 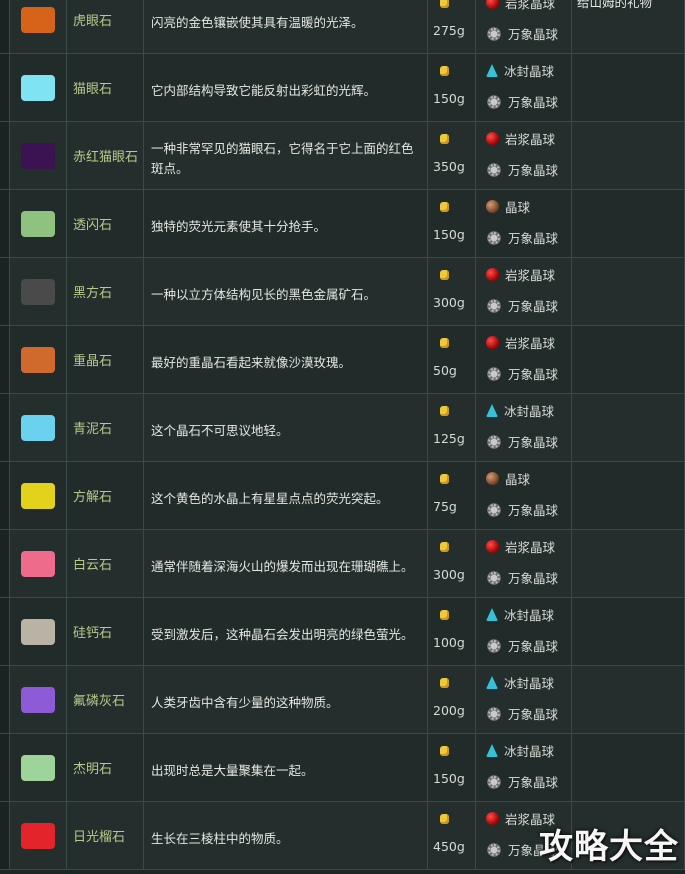 What do you see at coordinates (105, 835) in the screenshot?
I see `gem-name: 日光榴石` at bounding box center [105, 835].